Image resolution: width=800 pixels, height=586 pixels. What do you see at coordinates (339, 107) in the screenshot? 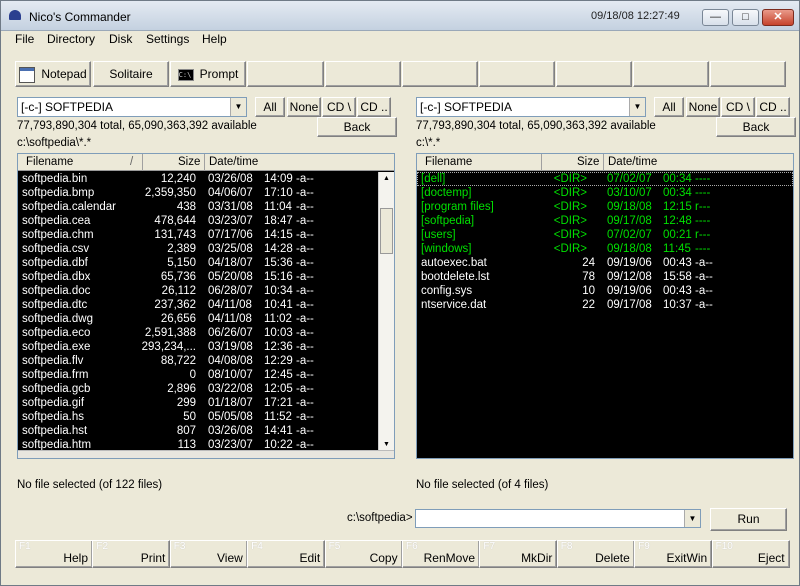
I see `left-cd-root-button: CD \` at bounding box center [339, 107].